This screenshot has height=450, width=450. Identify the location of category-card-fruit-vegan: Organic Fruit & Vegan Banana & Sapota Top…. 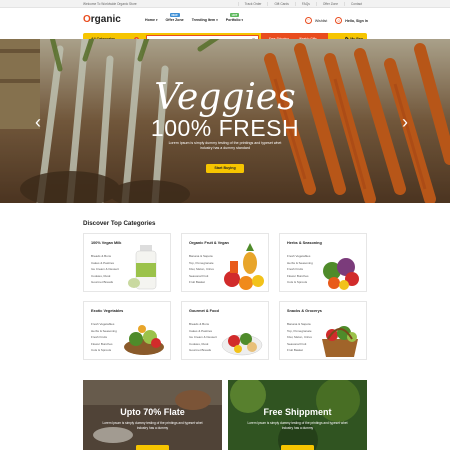
(225, 262).